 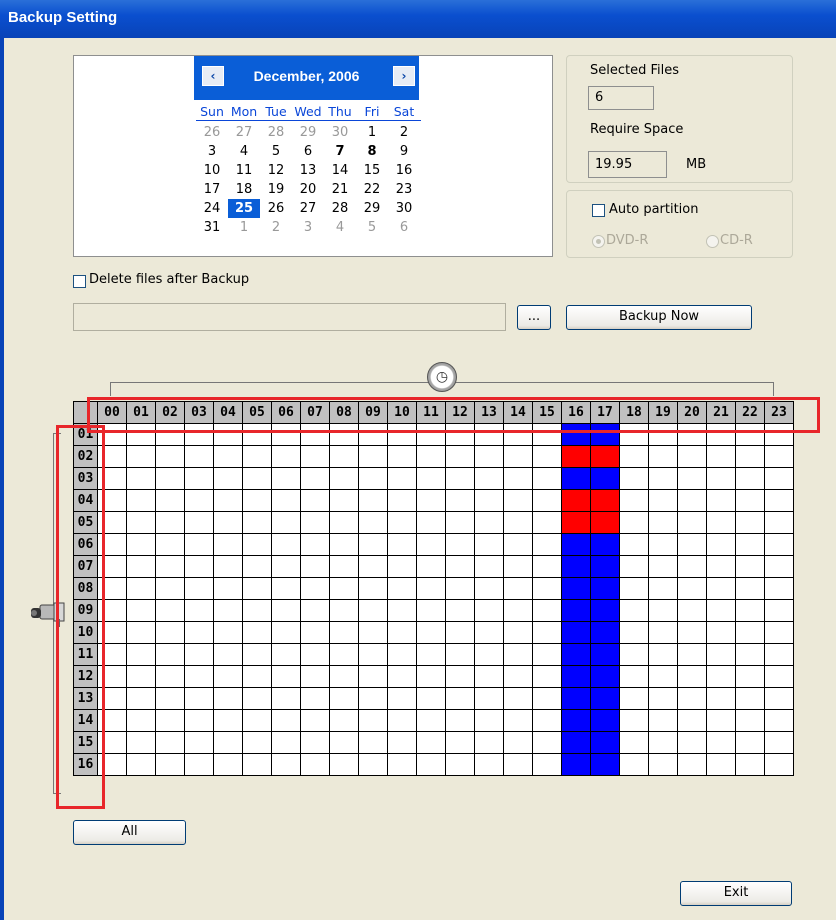 What do you see at coordinates (244, 170) in the screenshot?
I see `calendar-day: 11` at bounding box center [244, 170].